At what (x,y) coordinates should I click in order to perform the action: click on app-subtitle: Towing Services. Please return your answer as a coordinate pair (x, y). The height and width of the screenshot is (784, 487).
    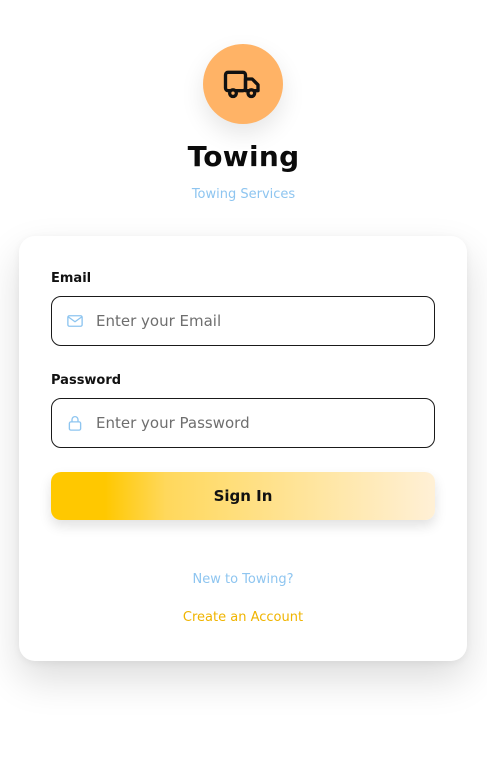
    Looking at the image, I should click on (243, 194).